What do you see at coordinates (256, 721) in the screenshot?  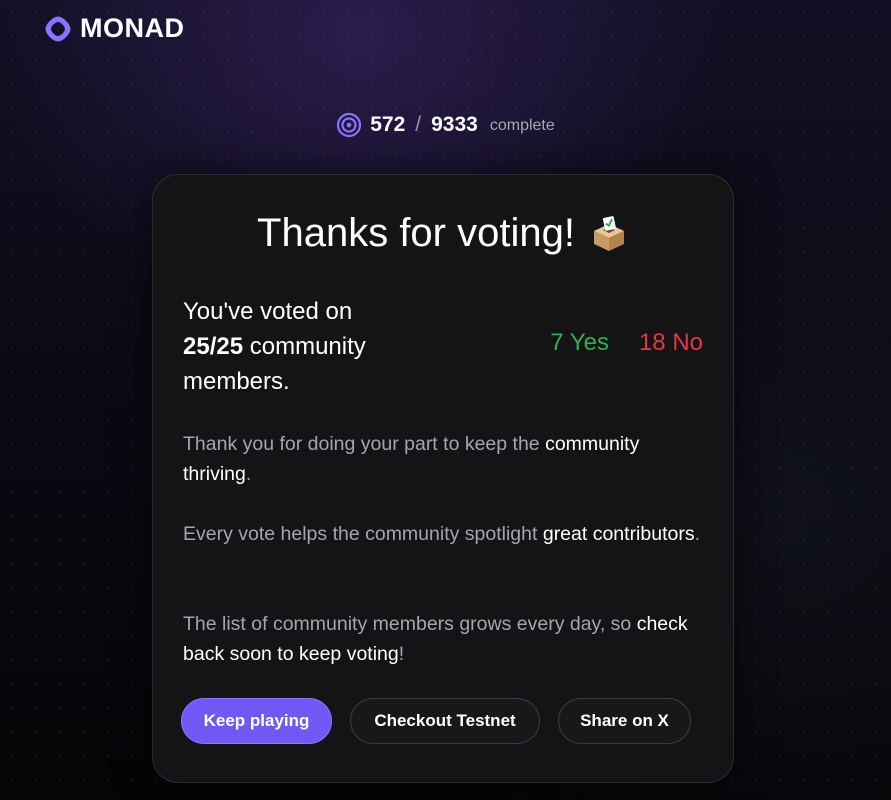 I see `keep-playing-button: Keep playing` at bounding box center [256, 721].